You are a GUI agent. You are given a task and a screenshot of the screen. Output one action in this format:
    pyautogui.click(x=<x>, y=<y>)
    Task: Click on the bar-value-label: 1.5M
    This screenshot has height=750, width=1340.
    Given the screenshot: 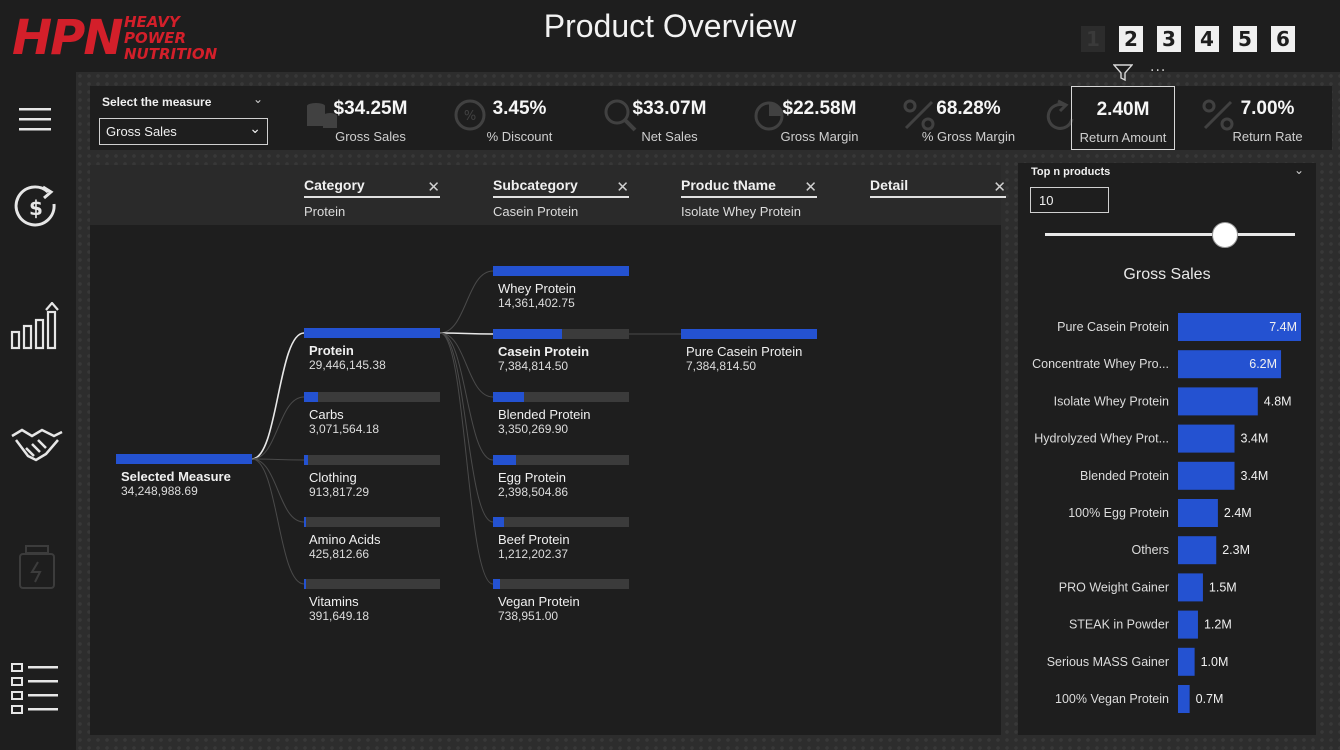 What is the action you would take?
    pyautogui.click(x=1223, y=587)
    